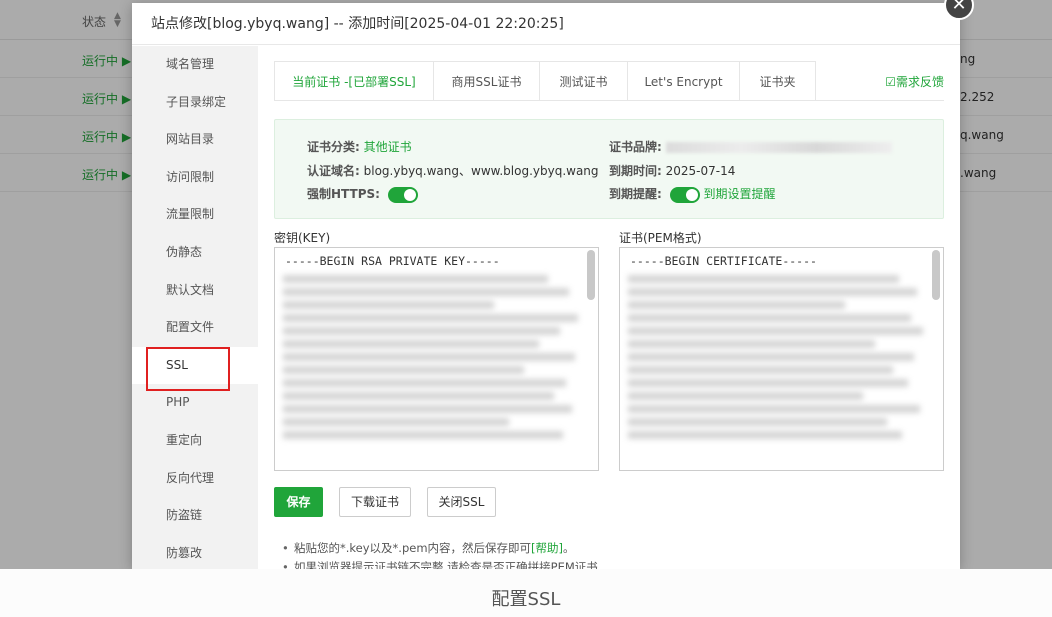 The height and width of the screenshot is (617, 1052). I want to click on sidebar-item-label: 域名管理, so click(190, 64).